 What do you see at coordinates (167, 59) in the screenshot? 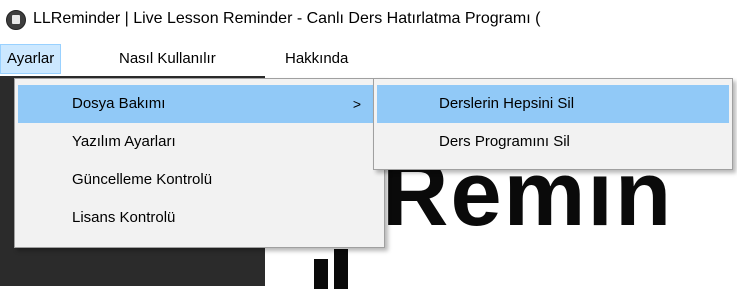
I see `menu-nasil-kullanilir: Nasıl Kullanılır` at bounding box center [167, 59].